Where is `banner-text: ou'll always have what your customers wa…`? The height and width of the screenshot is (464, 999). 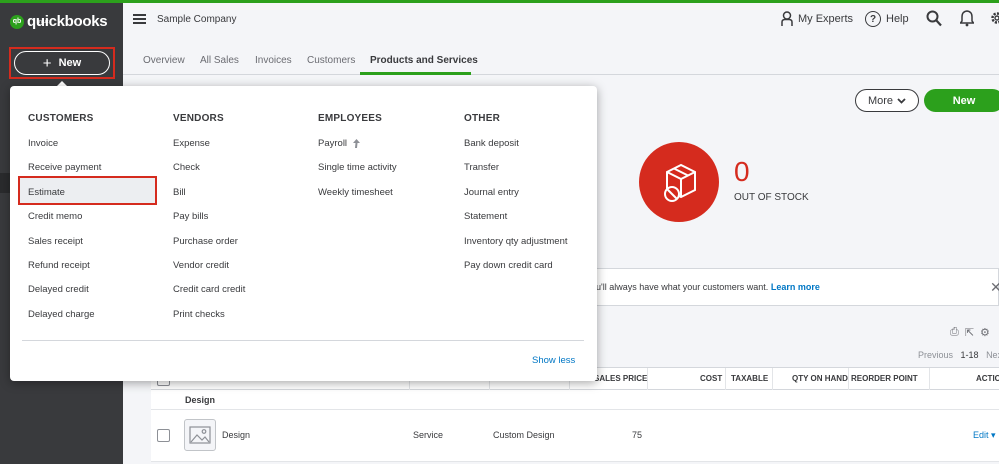 banner-text: ou'll always have what your customers wa… is located at coordinates (680, 287).